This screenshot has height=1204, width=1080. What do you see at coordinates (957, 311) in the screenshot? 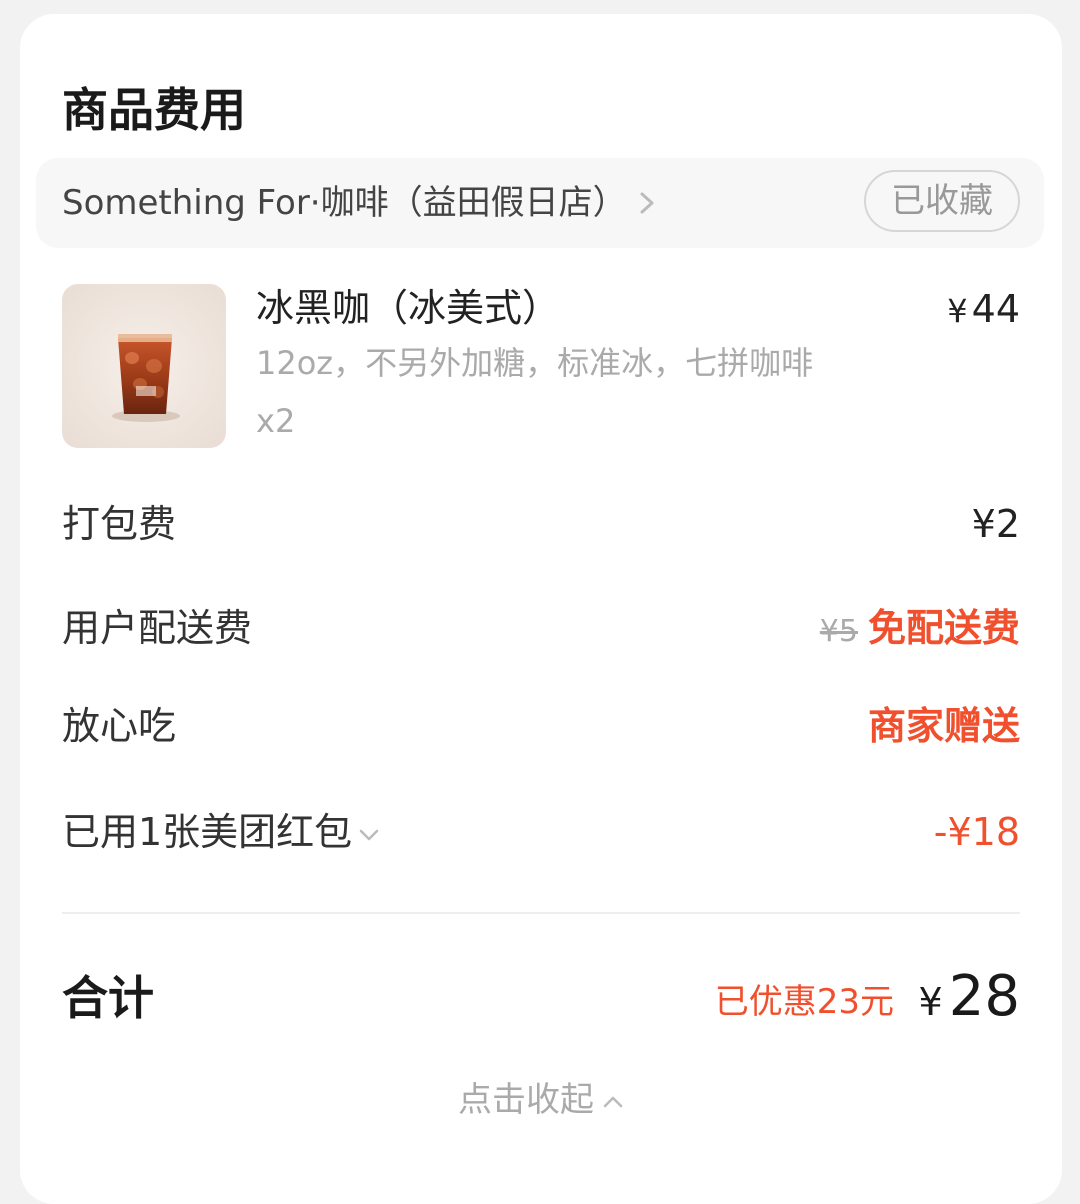
I see `currency-symbol: ¥` at bounding box center [957, 311].